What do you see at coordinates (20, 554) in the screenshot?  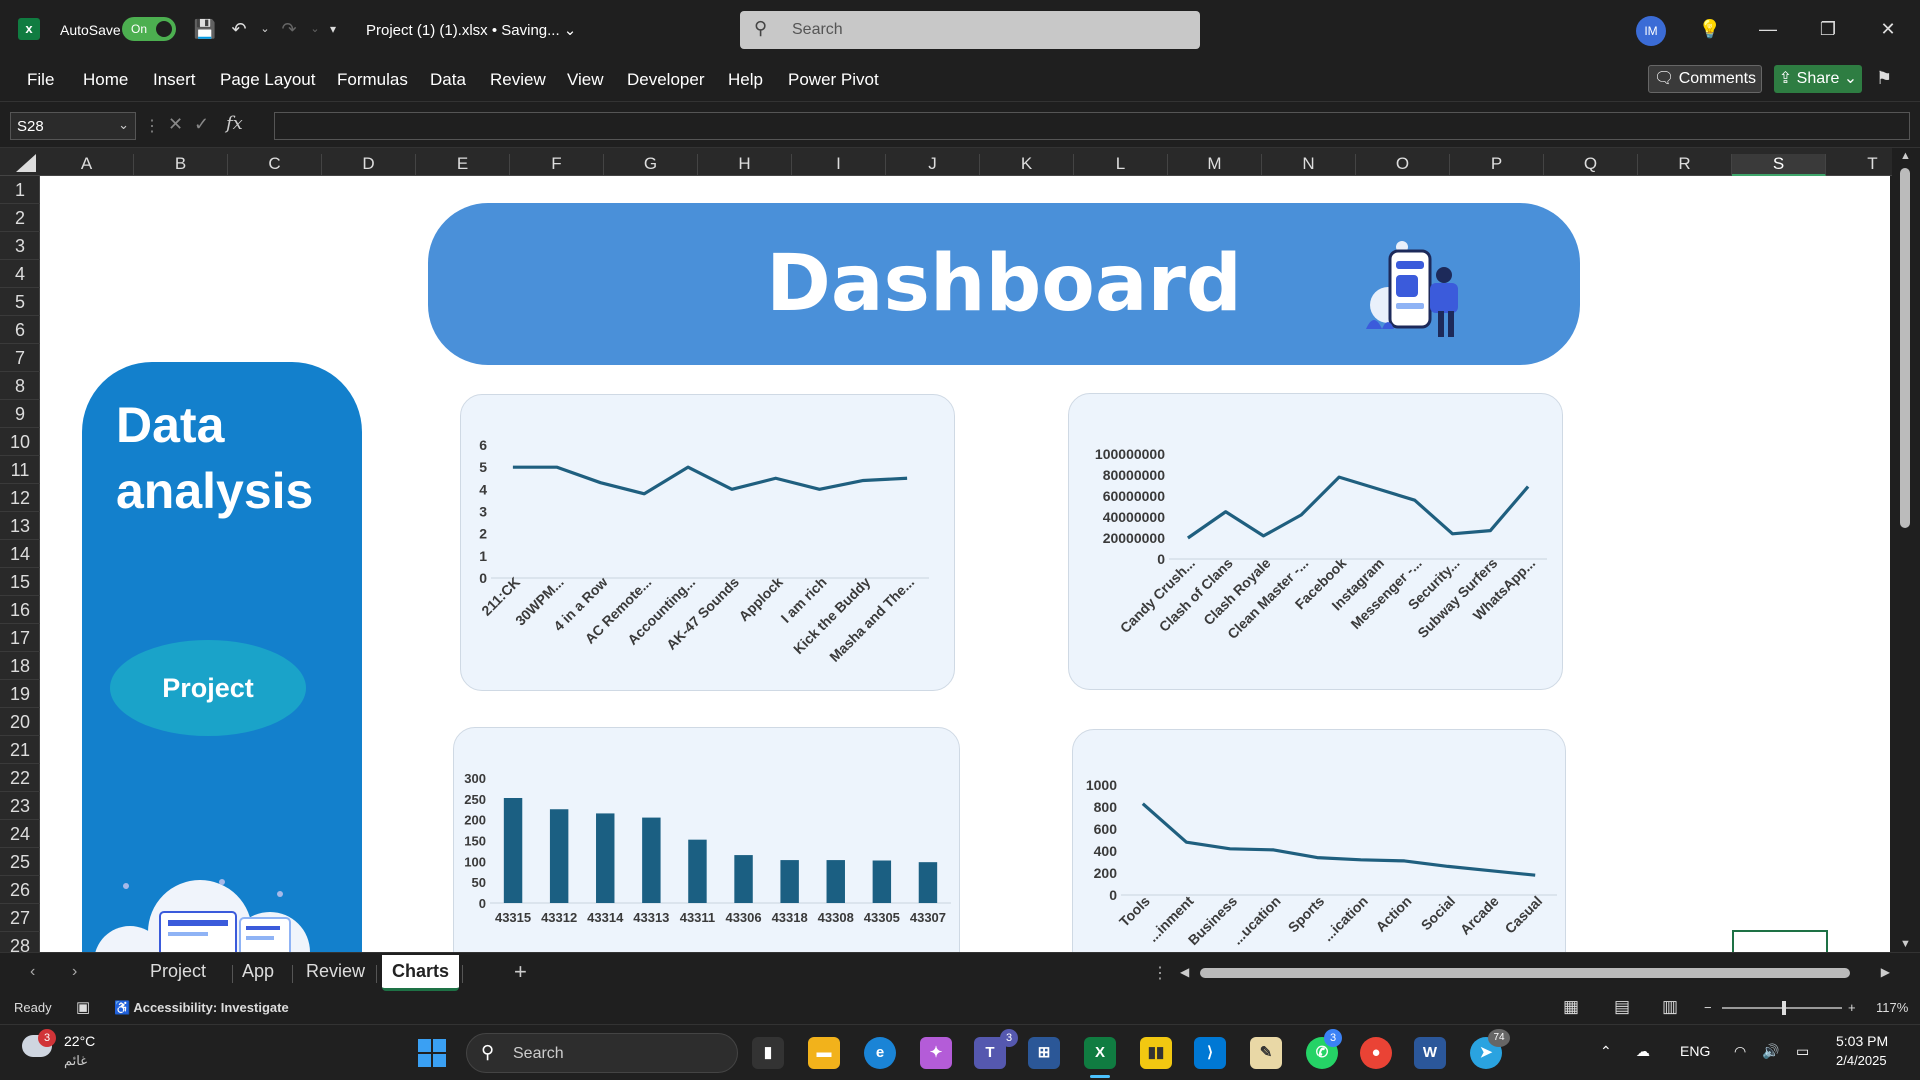 I see `row-header-14: 14` at bounding box center [20, 554].